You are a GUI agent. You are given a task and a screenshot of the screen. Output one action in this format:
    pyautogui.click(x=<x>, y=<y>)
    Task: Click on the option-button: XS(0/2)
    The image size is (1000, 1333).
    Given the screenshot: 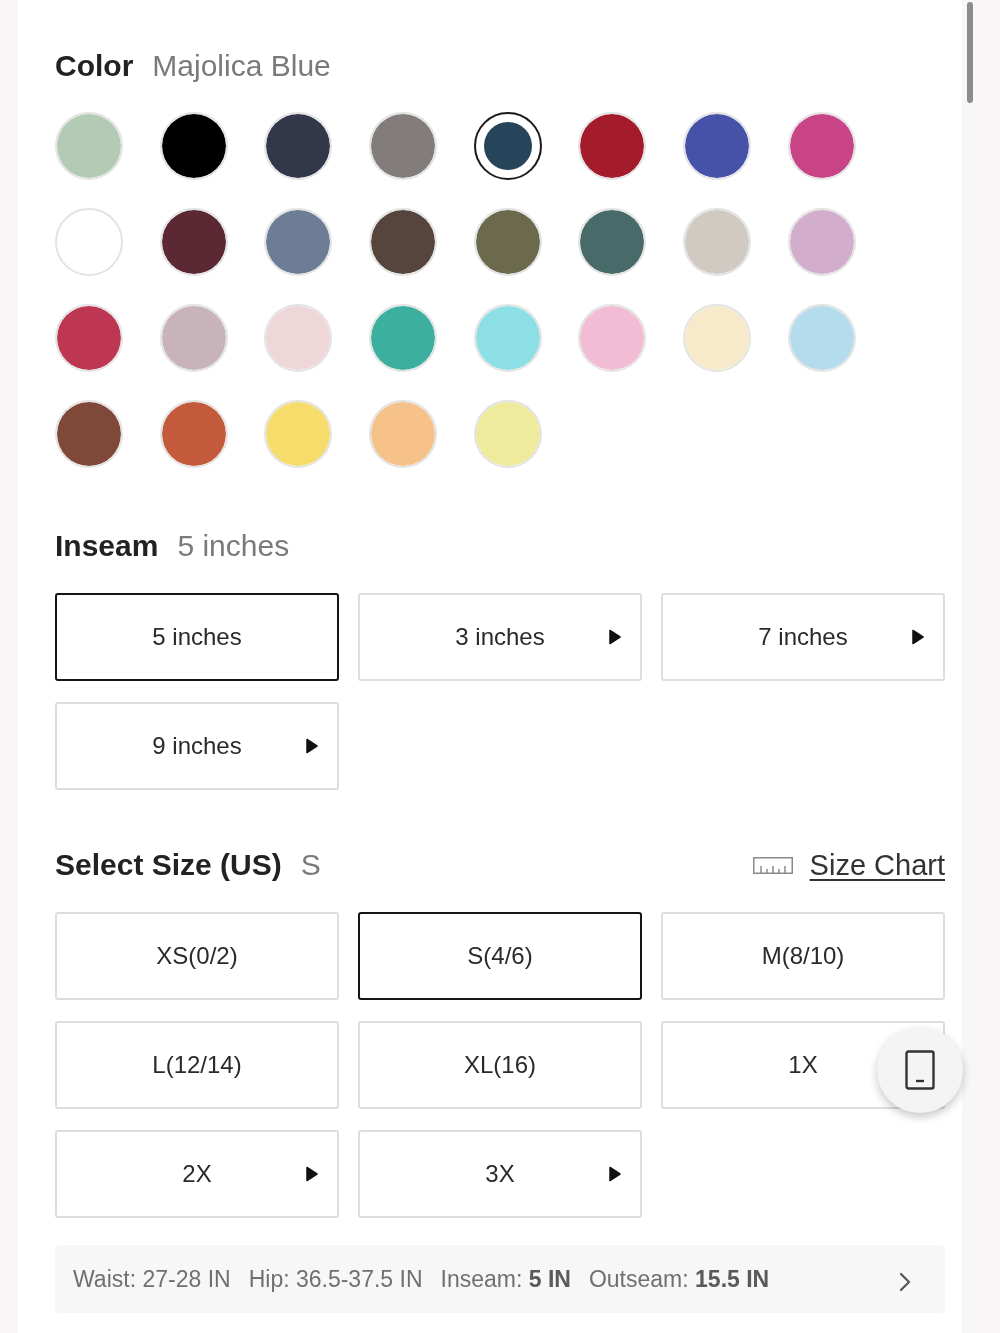 What is the action you would take?
    pyautogui.click(x=197, y=956)
    